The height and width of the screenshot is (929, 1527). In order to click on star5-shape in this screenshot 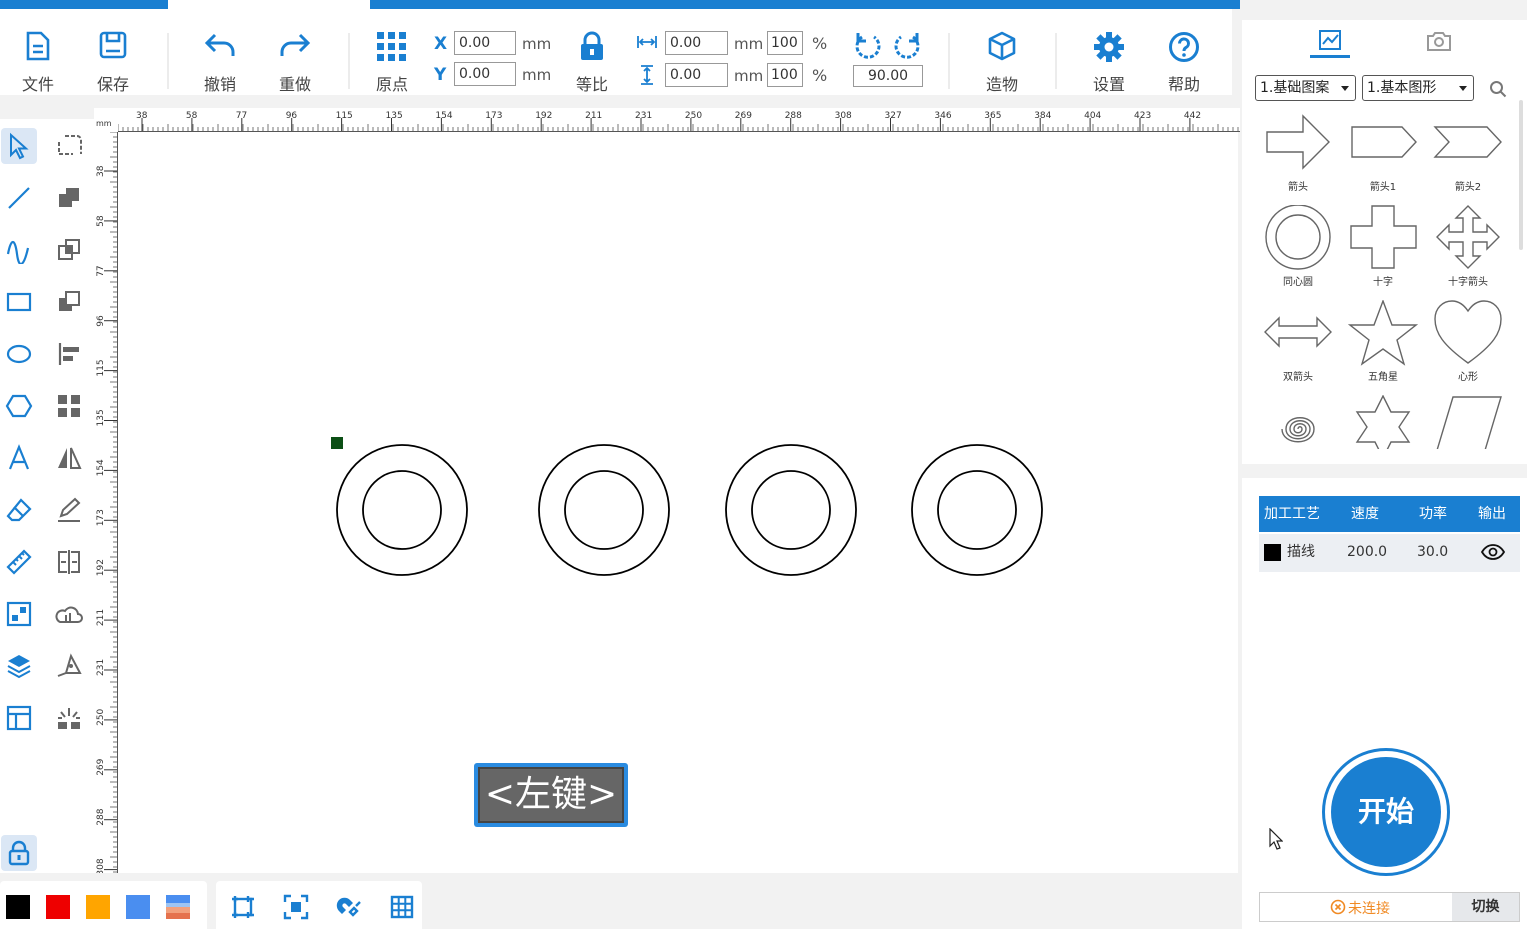, I will do `click(1383, 333)`.